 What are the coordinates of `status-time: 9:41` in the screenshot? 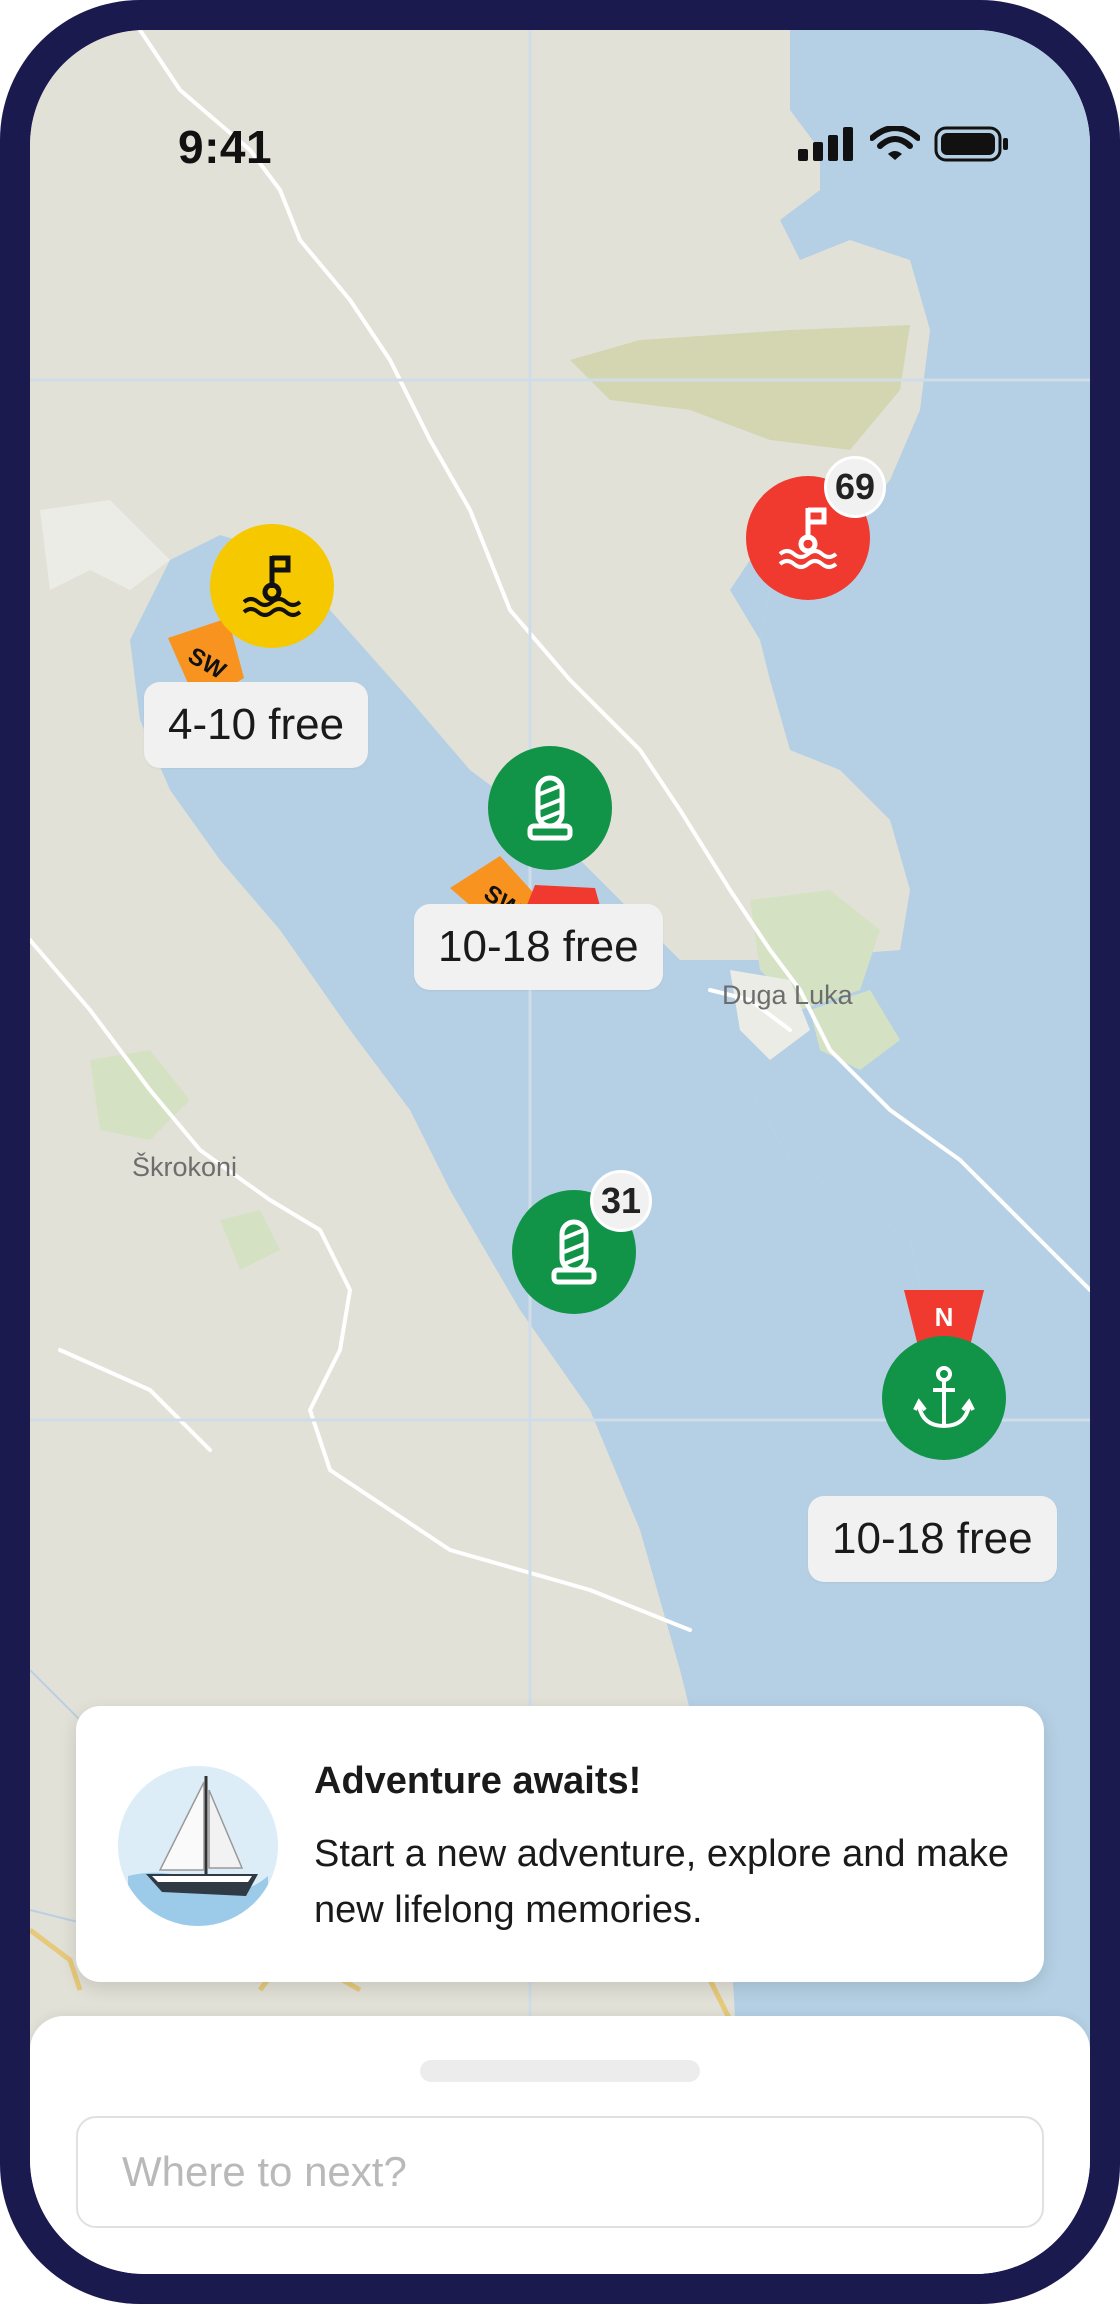 It's located at (225, 147).